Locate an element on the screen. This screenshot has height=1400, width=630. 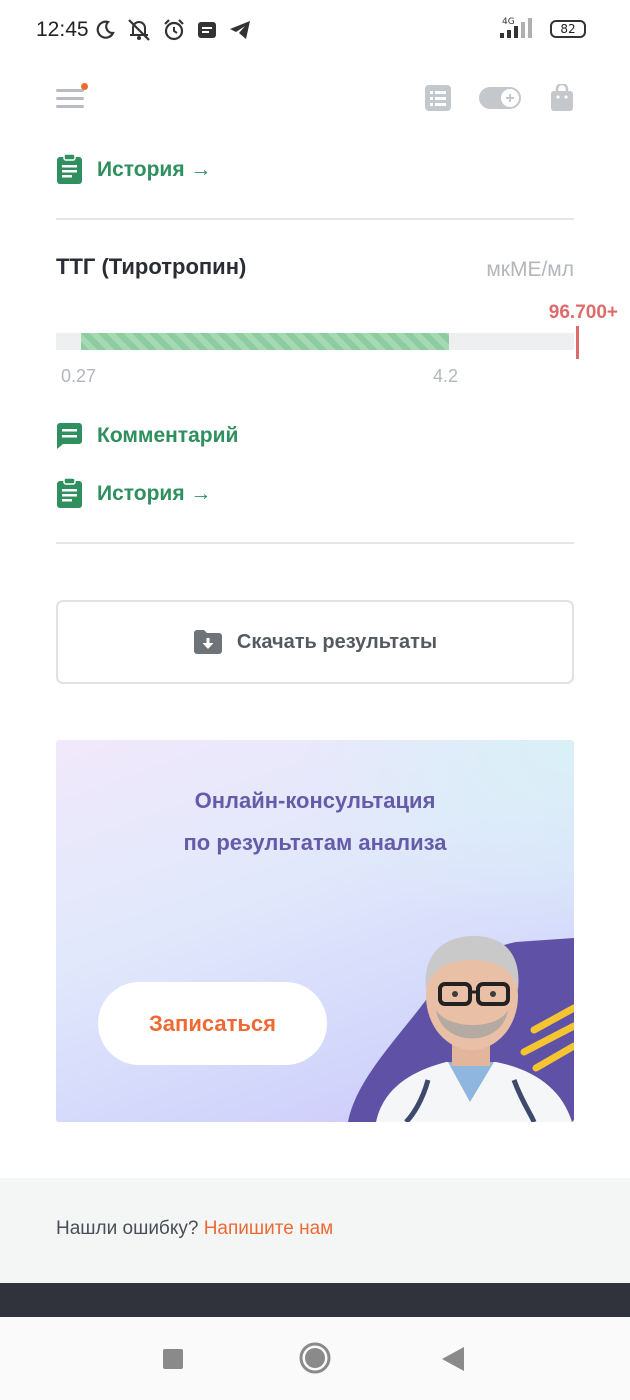
bag-icon is located at coordinates (562, 98).